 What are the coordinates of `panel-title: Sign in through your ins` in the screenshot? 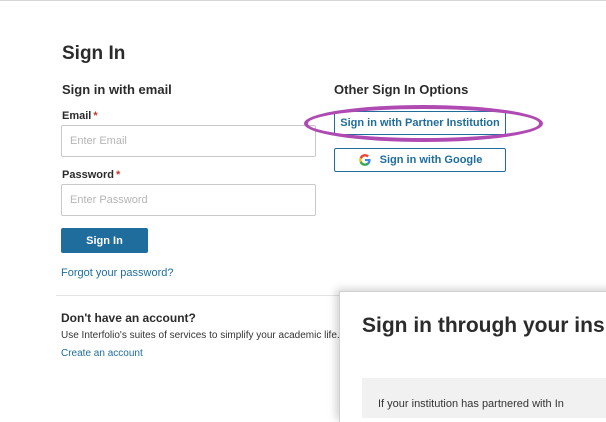 It's located at (483, 325).